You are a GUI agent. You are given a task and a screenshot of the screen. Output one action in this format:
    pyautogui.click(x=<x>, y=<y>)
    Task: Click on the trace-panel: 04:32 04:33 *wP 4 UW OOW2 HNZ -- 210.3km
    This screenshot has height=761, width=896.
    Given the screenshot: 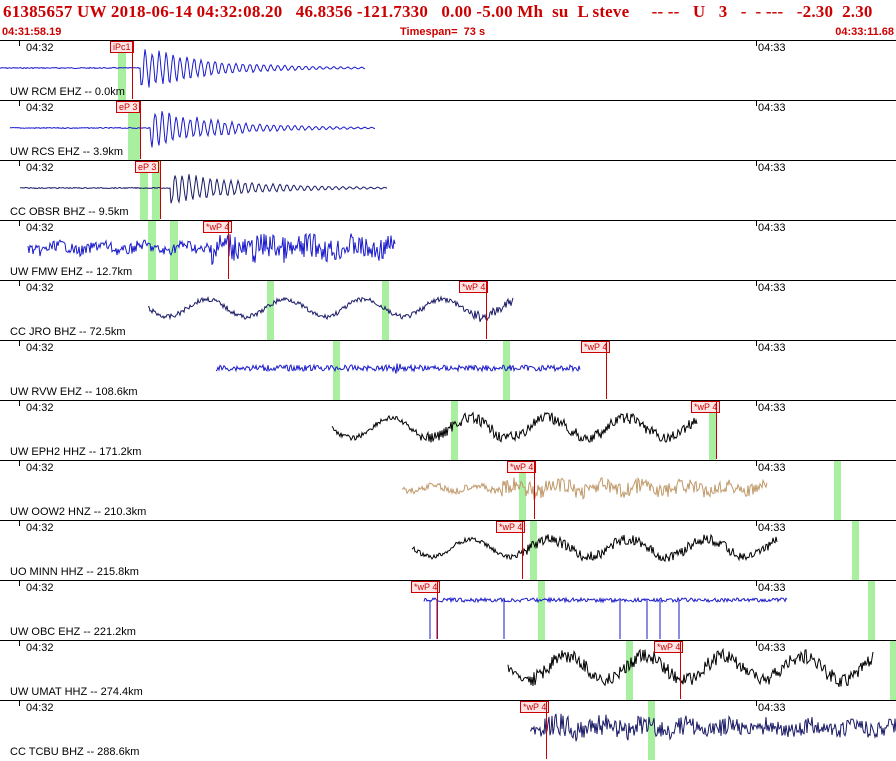 What is the action you would take?
    pyautogui.click(x=448, y=490)
    